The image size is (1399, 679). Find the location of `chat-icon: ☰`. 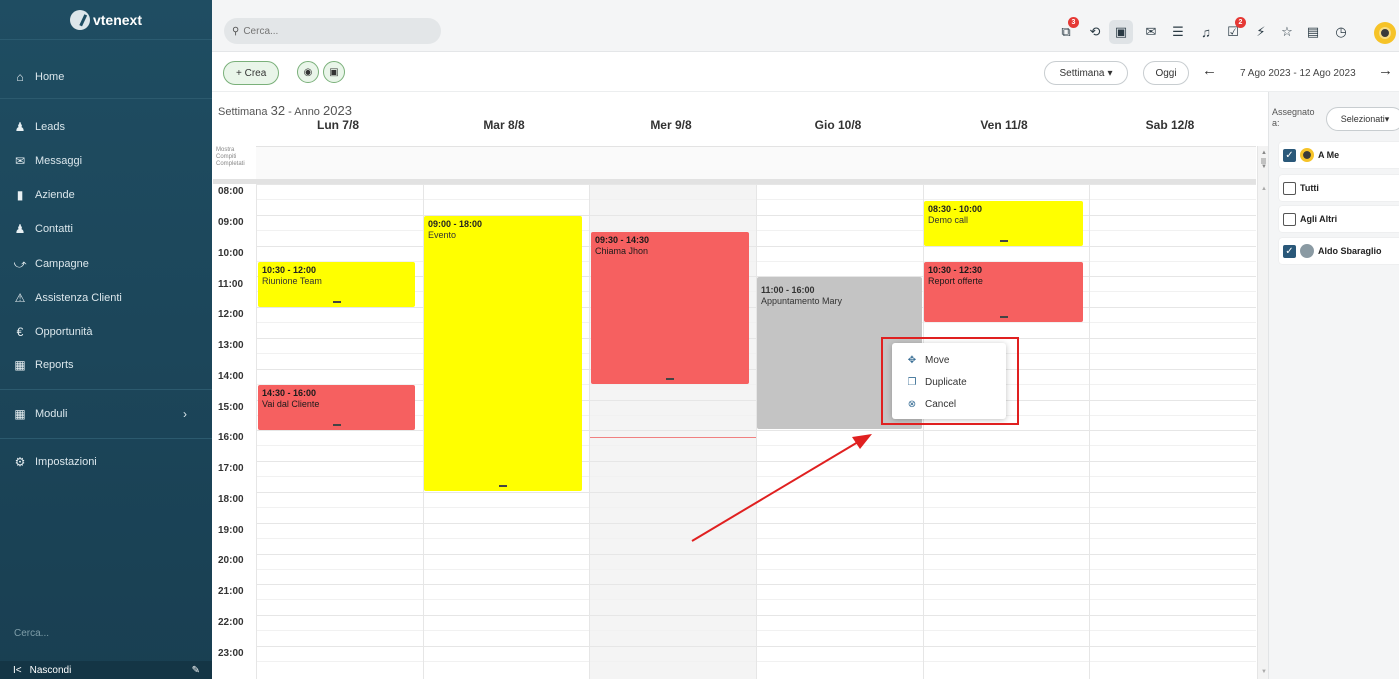

chat-icon: ☰ is located at coordinates (1178, 32).